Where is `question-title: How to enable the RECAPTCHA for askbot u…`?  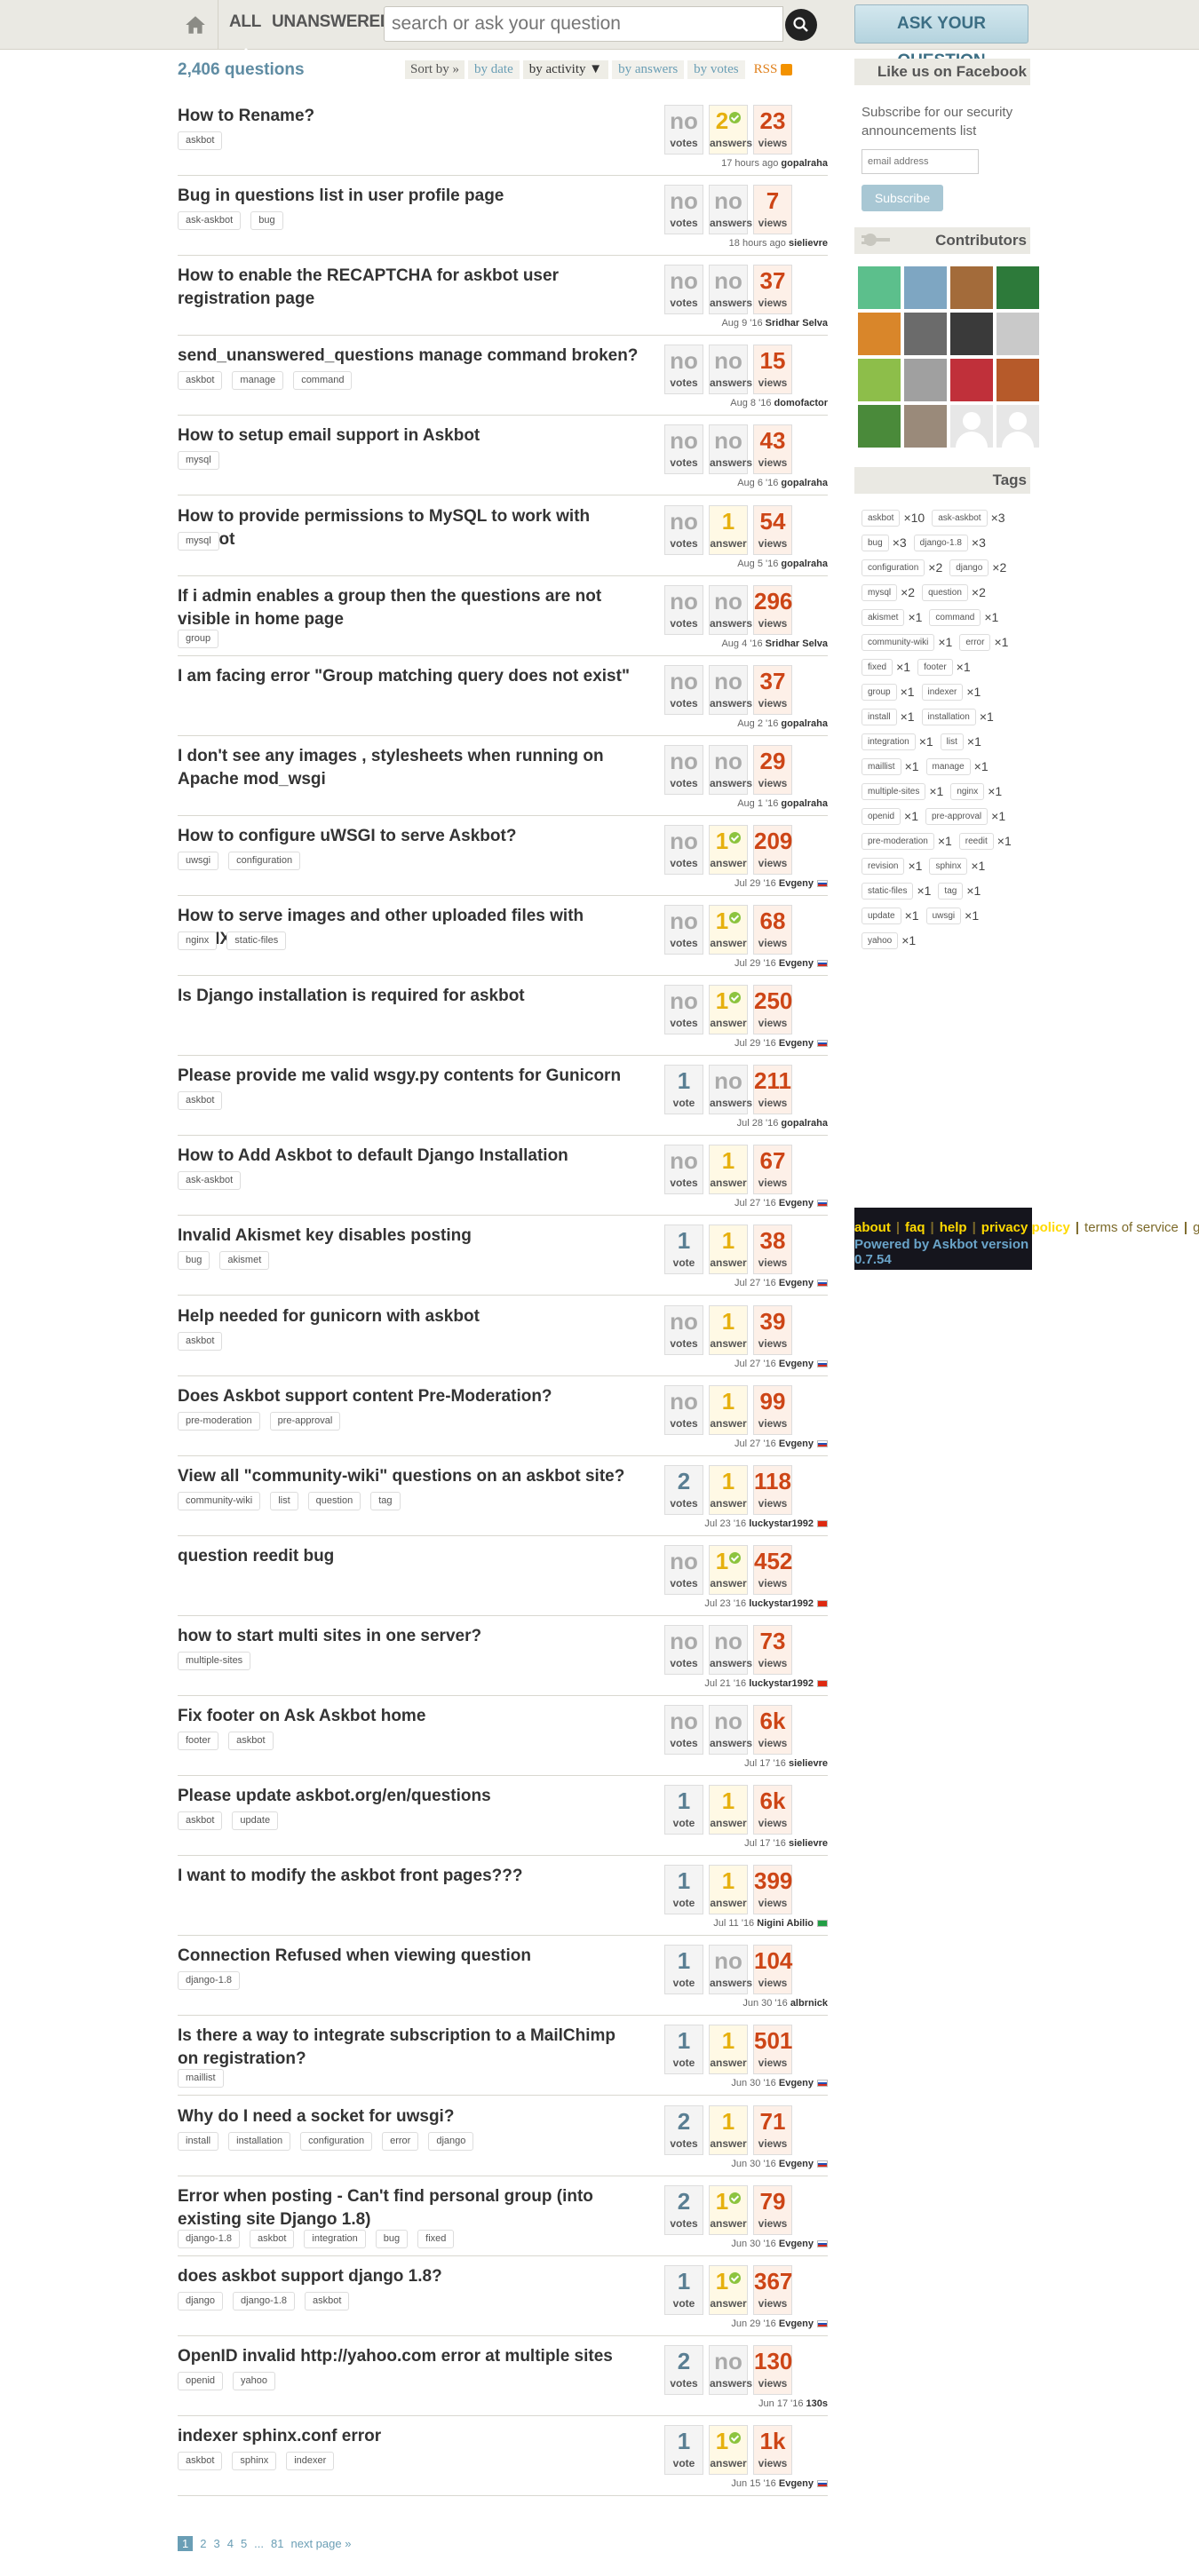 question-title: How to enable the RECAPTCHA for askbot u… is located at coordinates (408, 288).